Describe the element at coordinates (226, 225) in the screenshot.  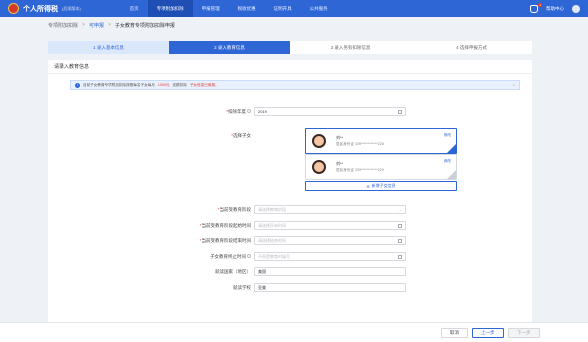
I see `start-label: 当前受教育阶段起始时间` at that location.